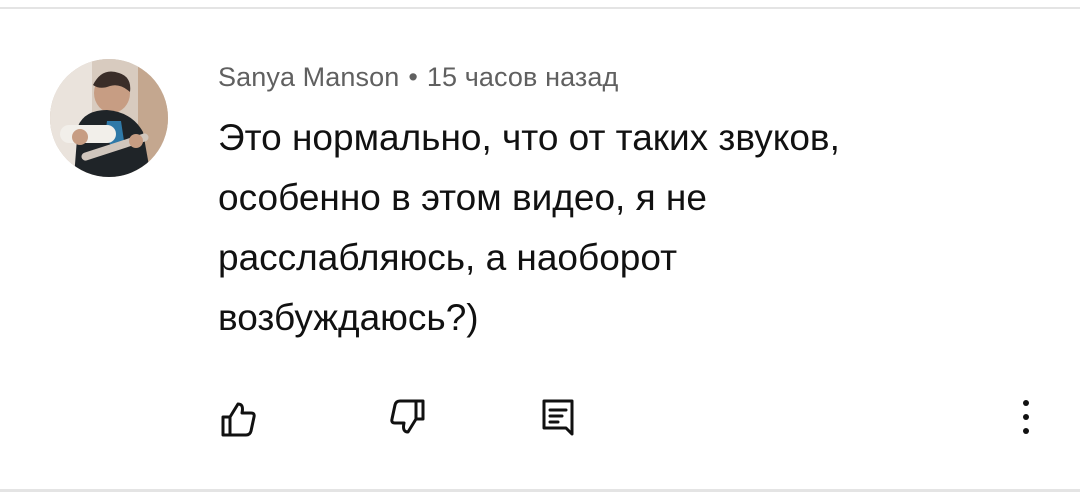 The image size is (1080, 500). What do you see at coordinates (308, 77) in the screenshot?
I see `author-name: Sanya Manson` at bounding box center [308, 77].